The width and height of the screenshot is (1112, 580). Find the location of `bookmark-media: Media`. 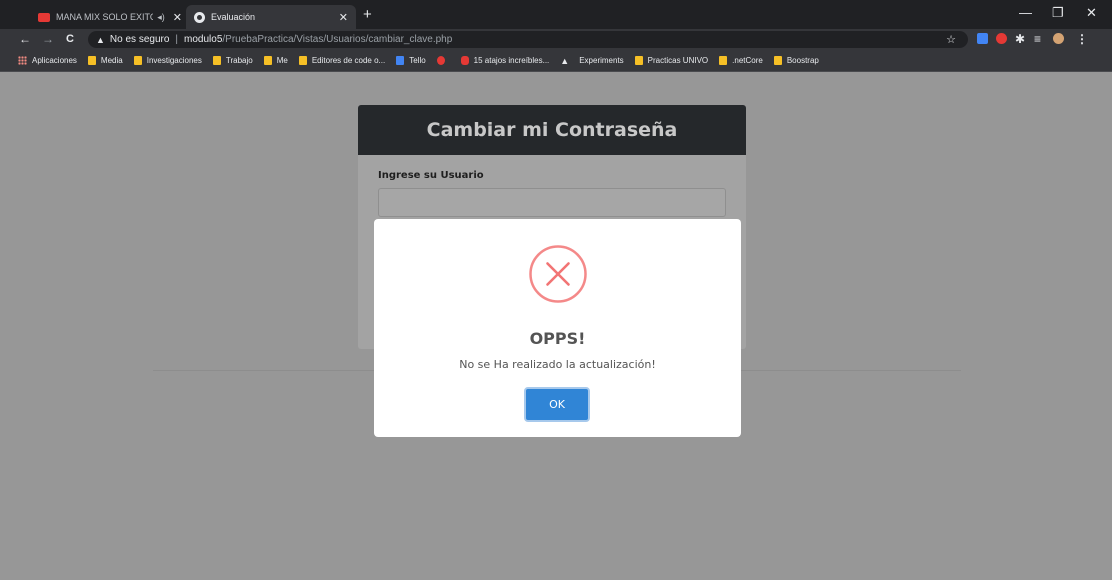

bookmark-media: Media is located at coordinates (105, 60).